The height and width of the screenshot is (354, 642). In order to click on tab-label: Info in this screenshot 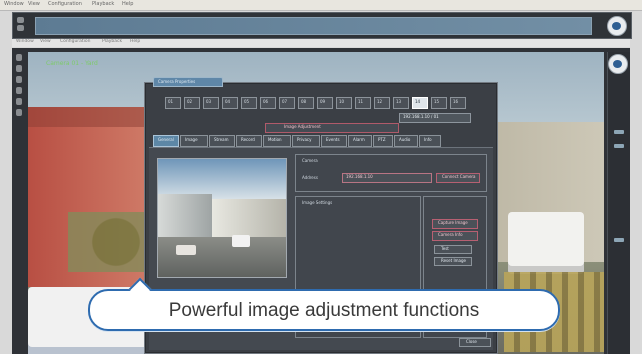, I will do `click(428, 139)`.